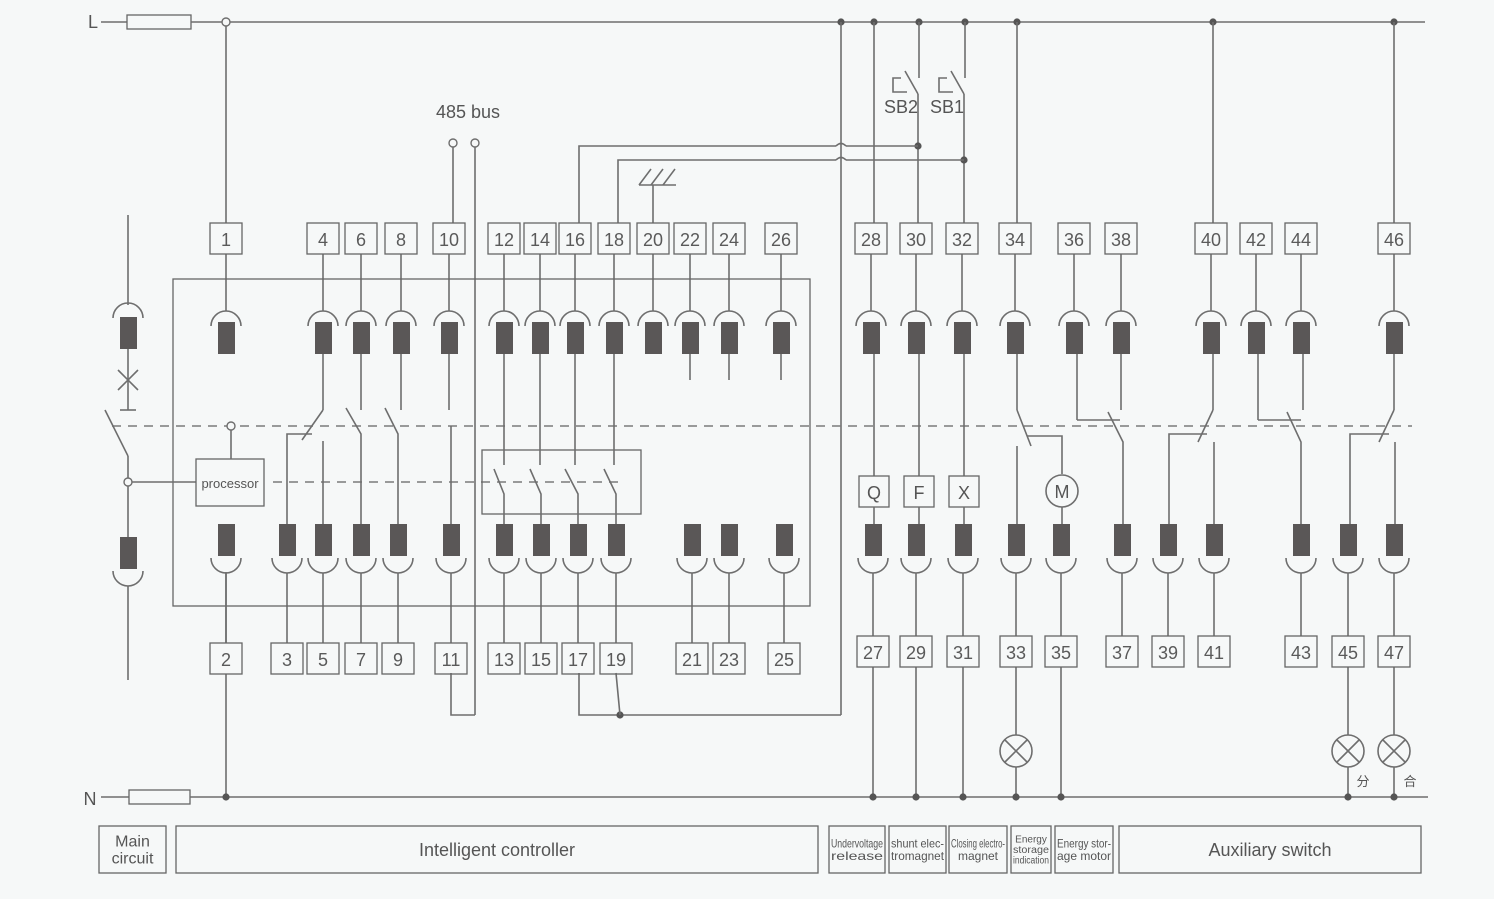  Describe the element at coordinates (128, 310) in the screenshot. I see `main-socket-arc` at that location.